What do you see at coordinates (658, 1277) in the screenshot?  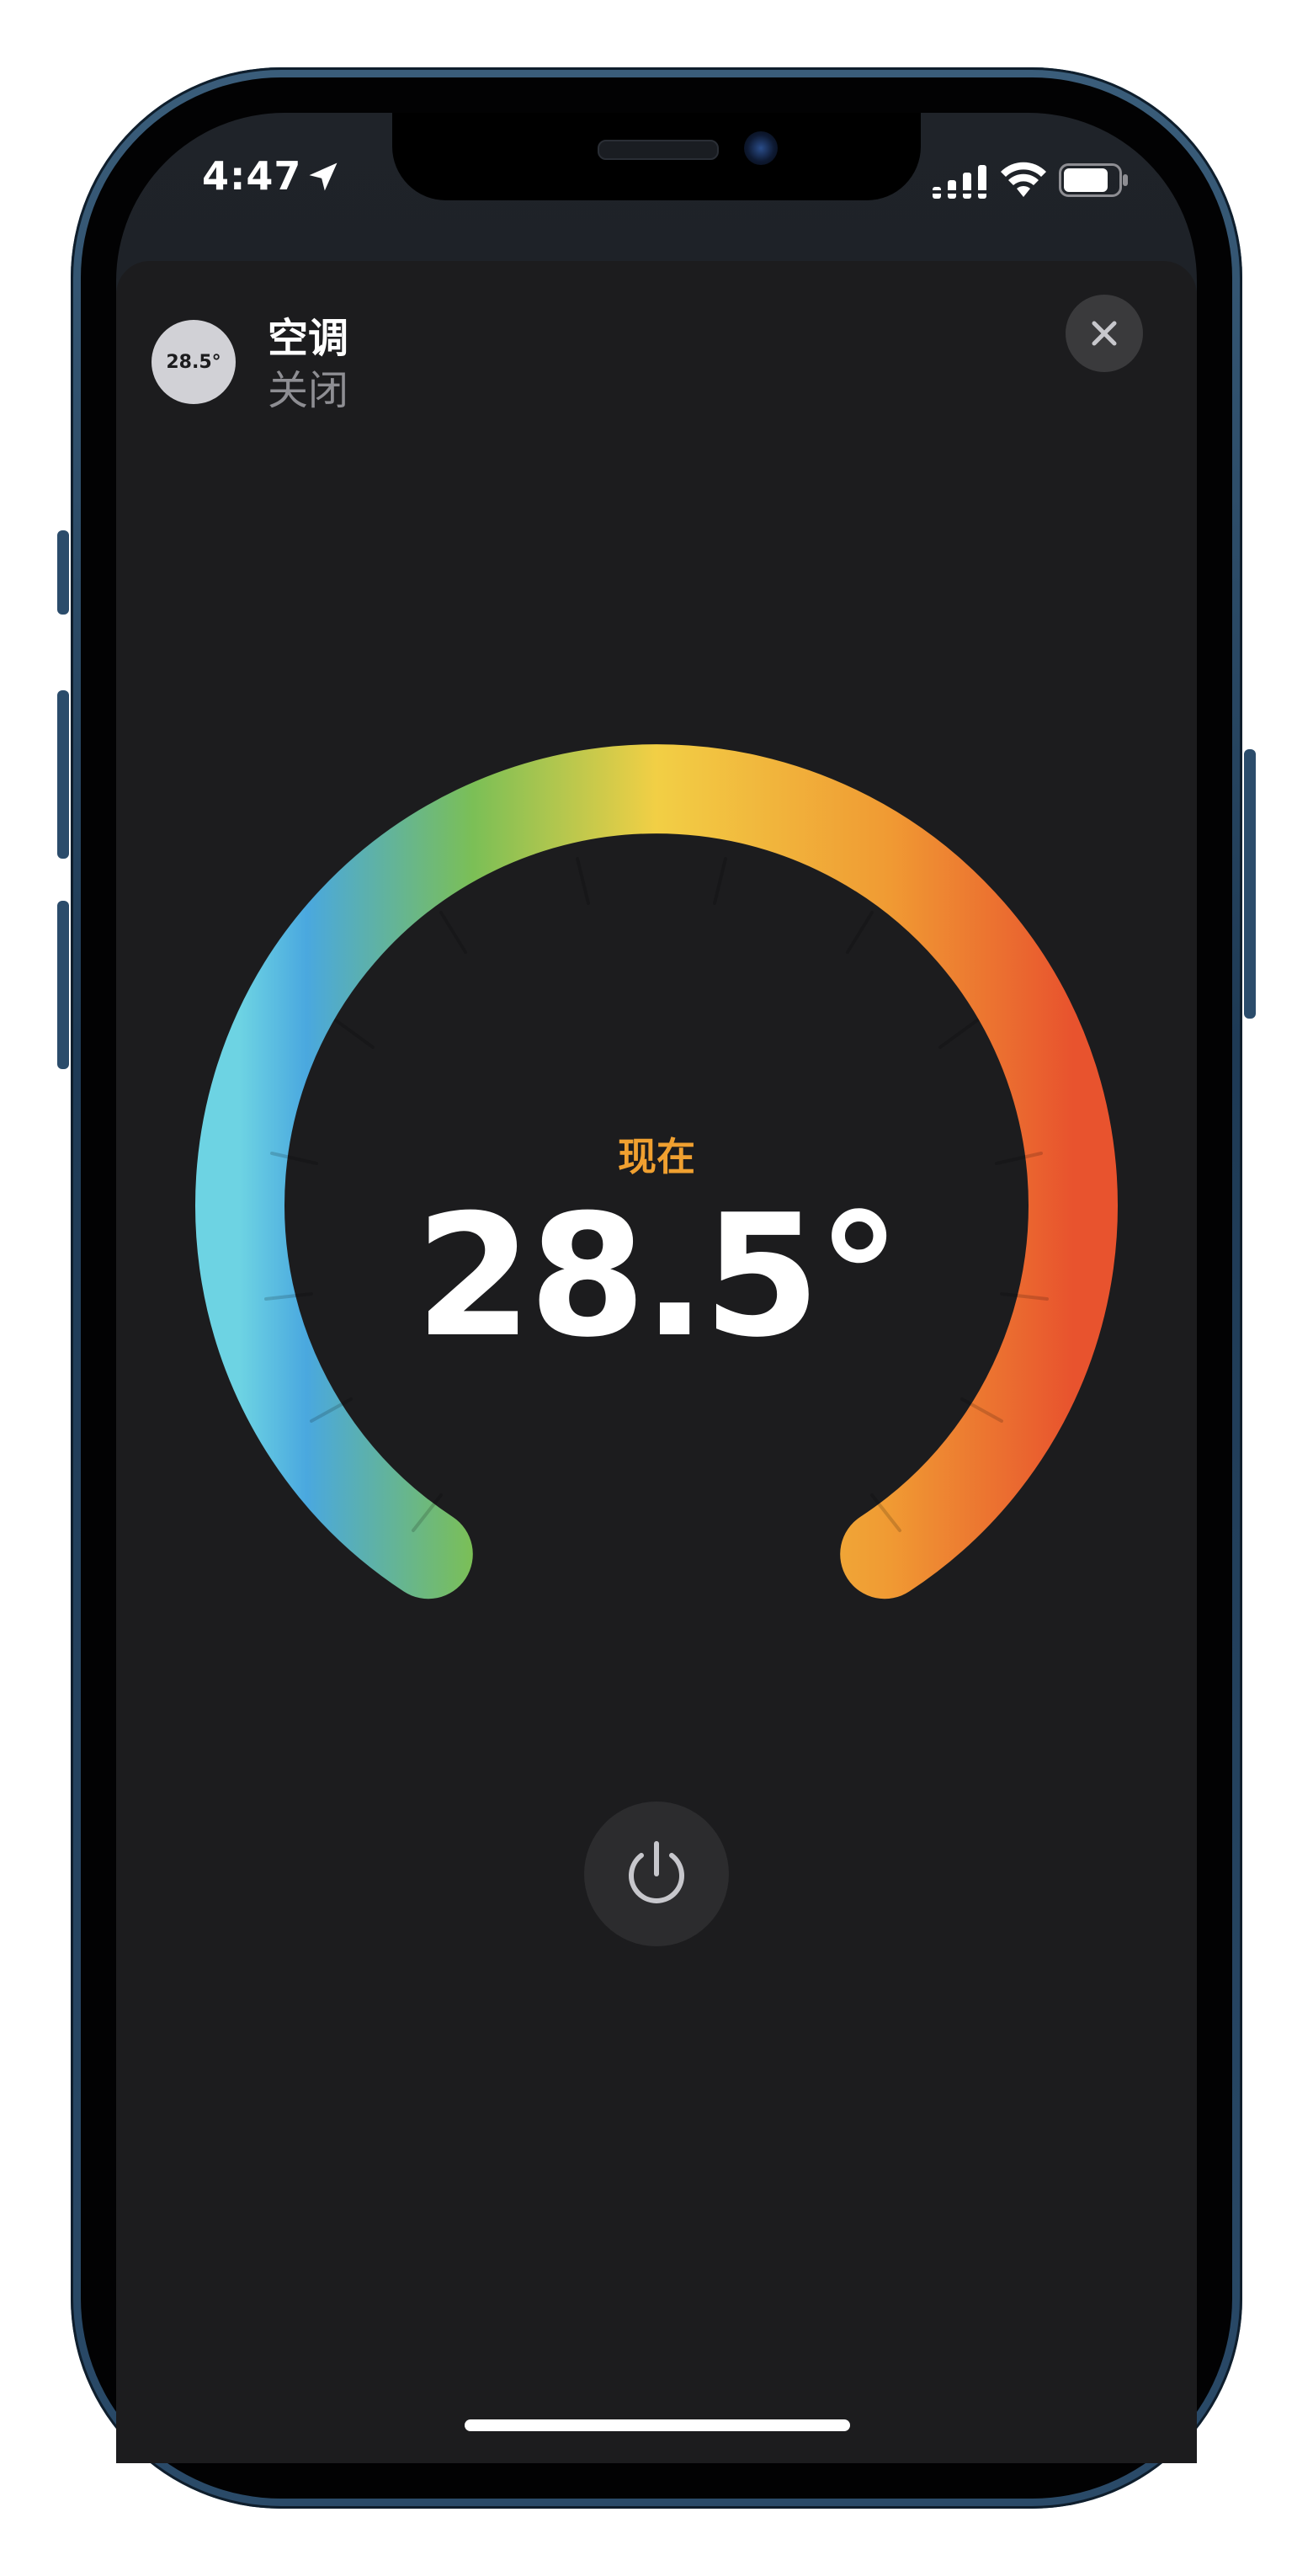 I see `current-temperature: 28.5°` at bounding box center [658, 1277].